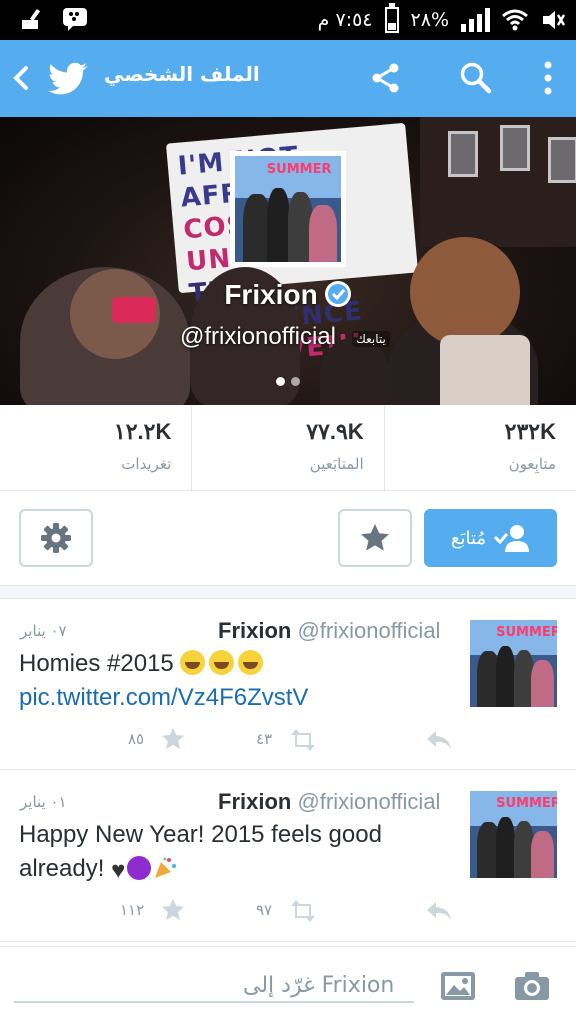  What do you see at coordinates (319, 985) in the screenshot?
I see `compose-placeholder: غرّد إلى Frixion` at bounding box center [319, 985].